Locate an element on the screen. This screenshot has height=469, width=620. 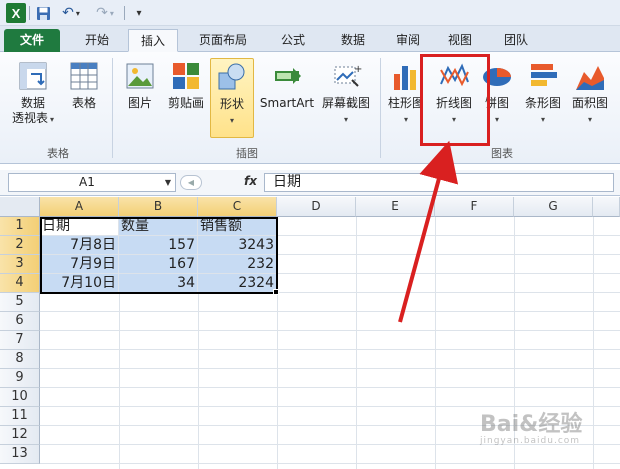
annotation-arrow is located at coordinates (428, 231).